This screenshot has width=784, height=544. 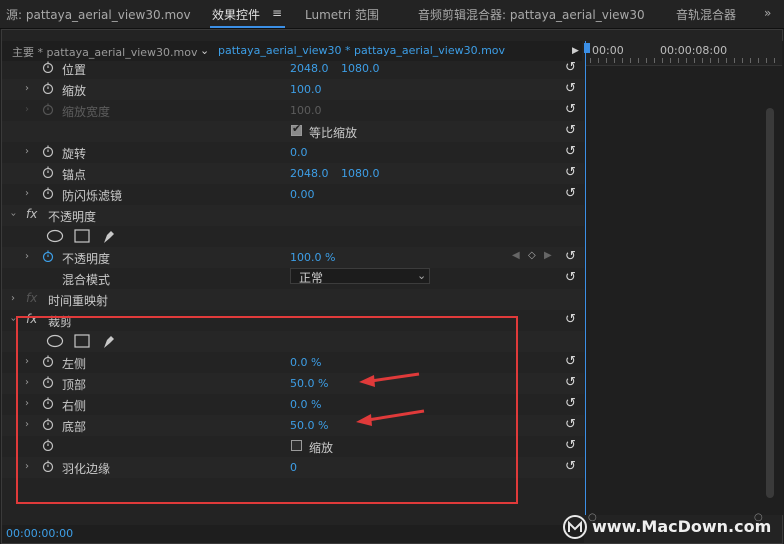 I want to click on pen-mask-icon, so click(x=109, y=236).